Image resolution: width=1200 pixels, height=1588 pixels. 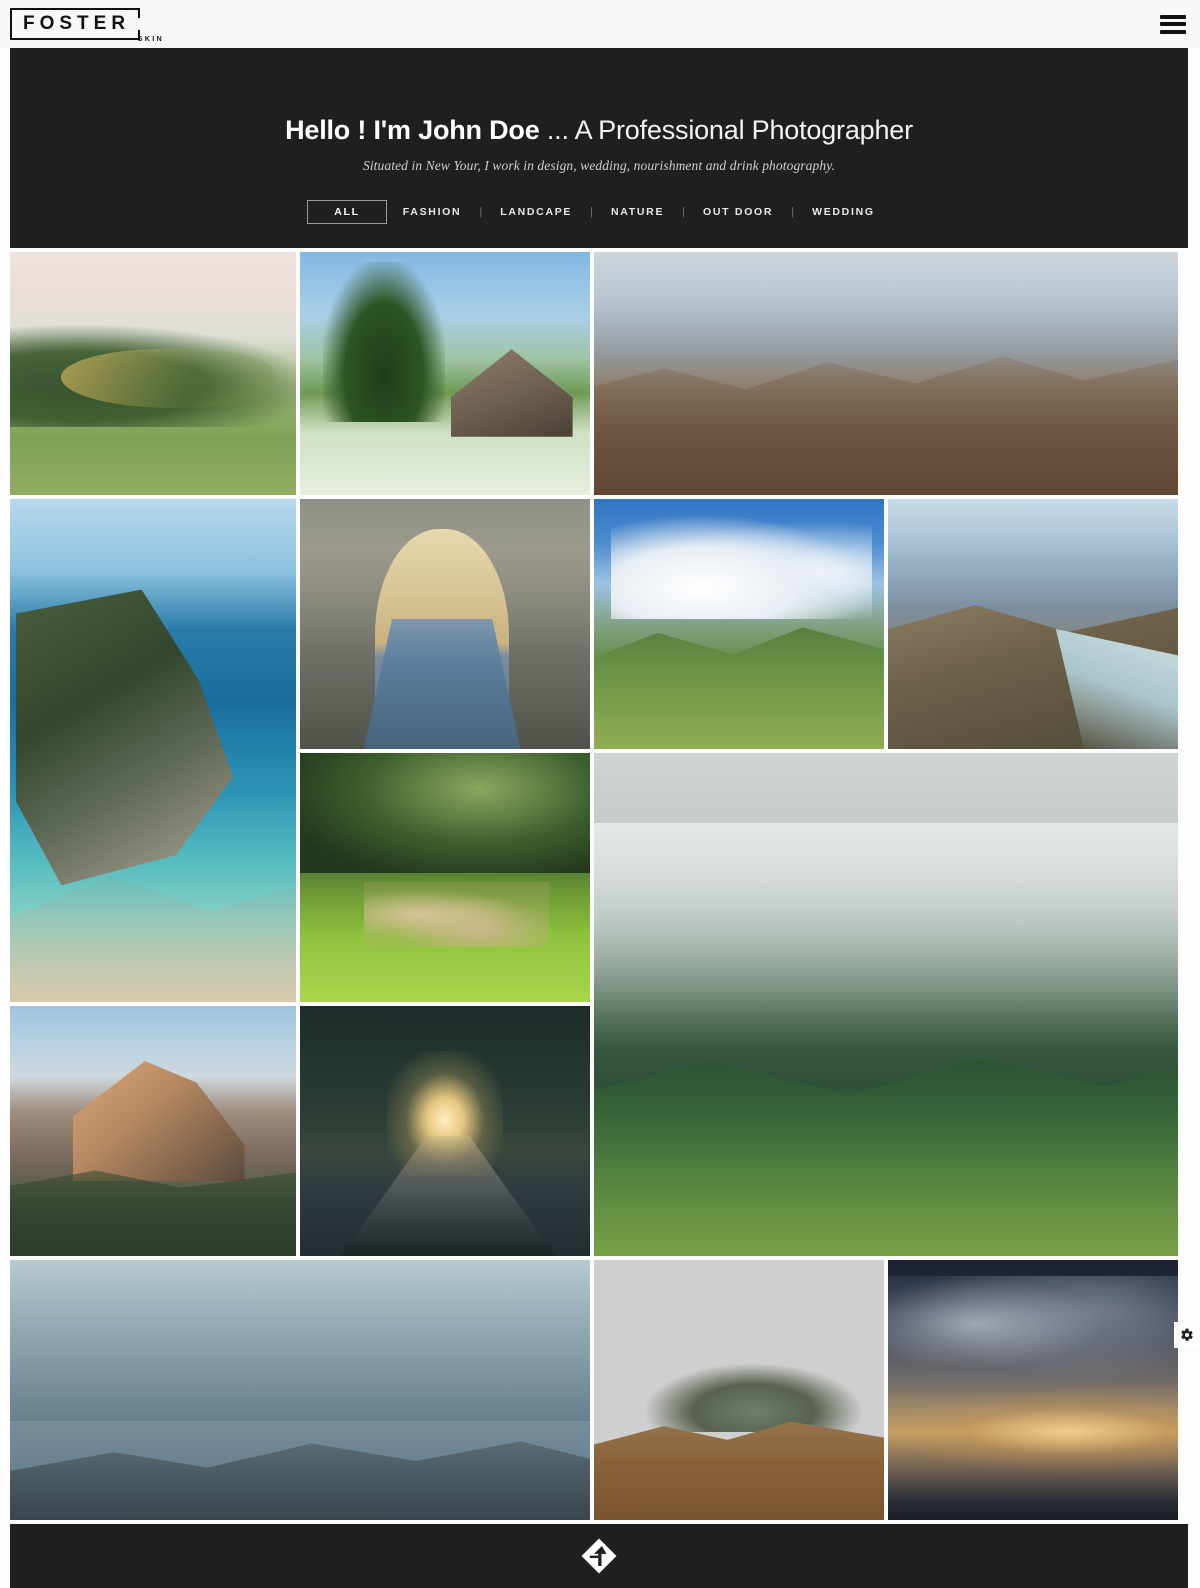 I want to click on filter-tab-landcape: LANDCAPE, so click(x=536, y=212).